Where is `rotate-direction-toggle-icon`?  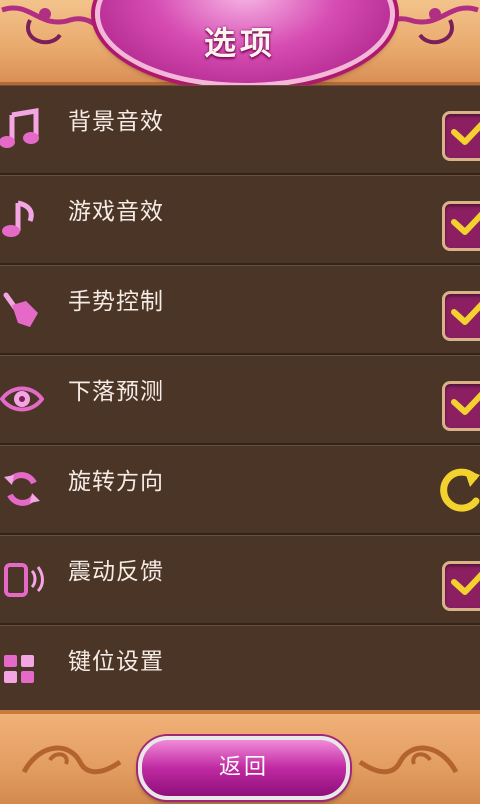 rotate-direction-toggle-icon is located at coordinates (460, 489).